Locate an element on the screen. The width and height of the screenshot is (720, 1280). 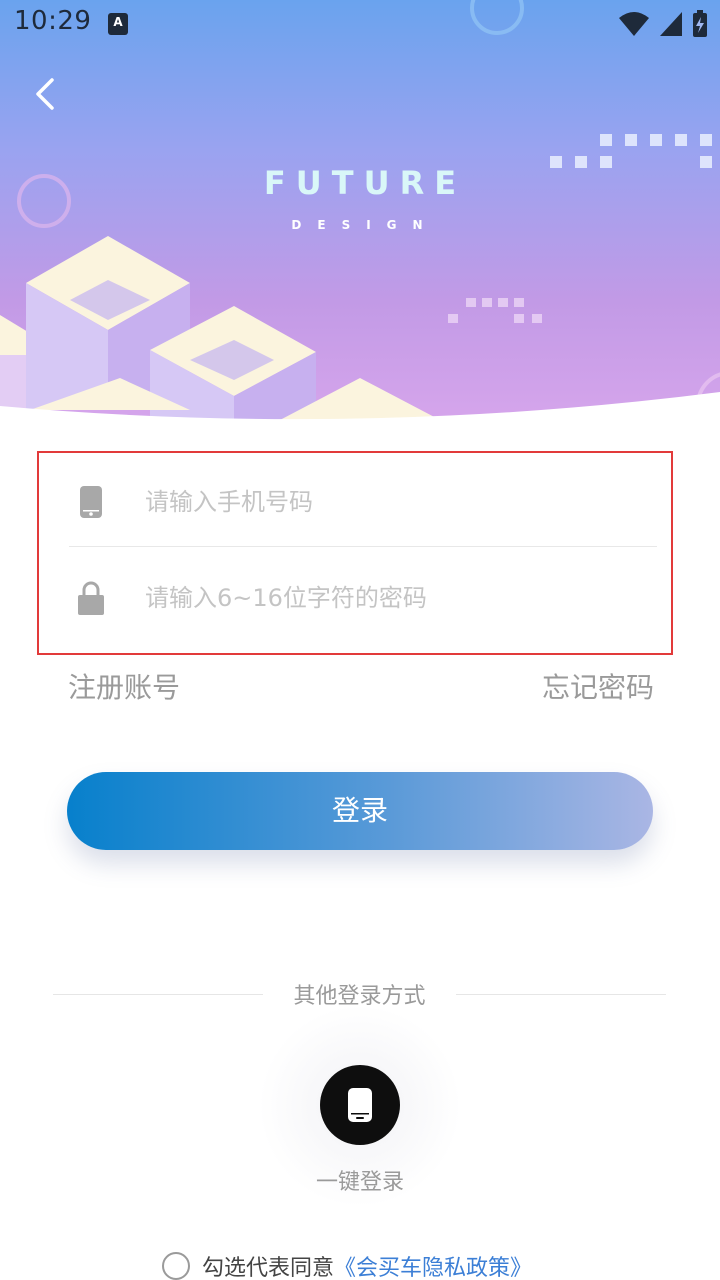
agreement-row: 勾选代表同意 《会买车隐私政策》 is located at coordinates (347, 1264).